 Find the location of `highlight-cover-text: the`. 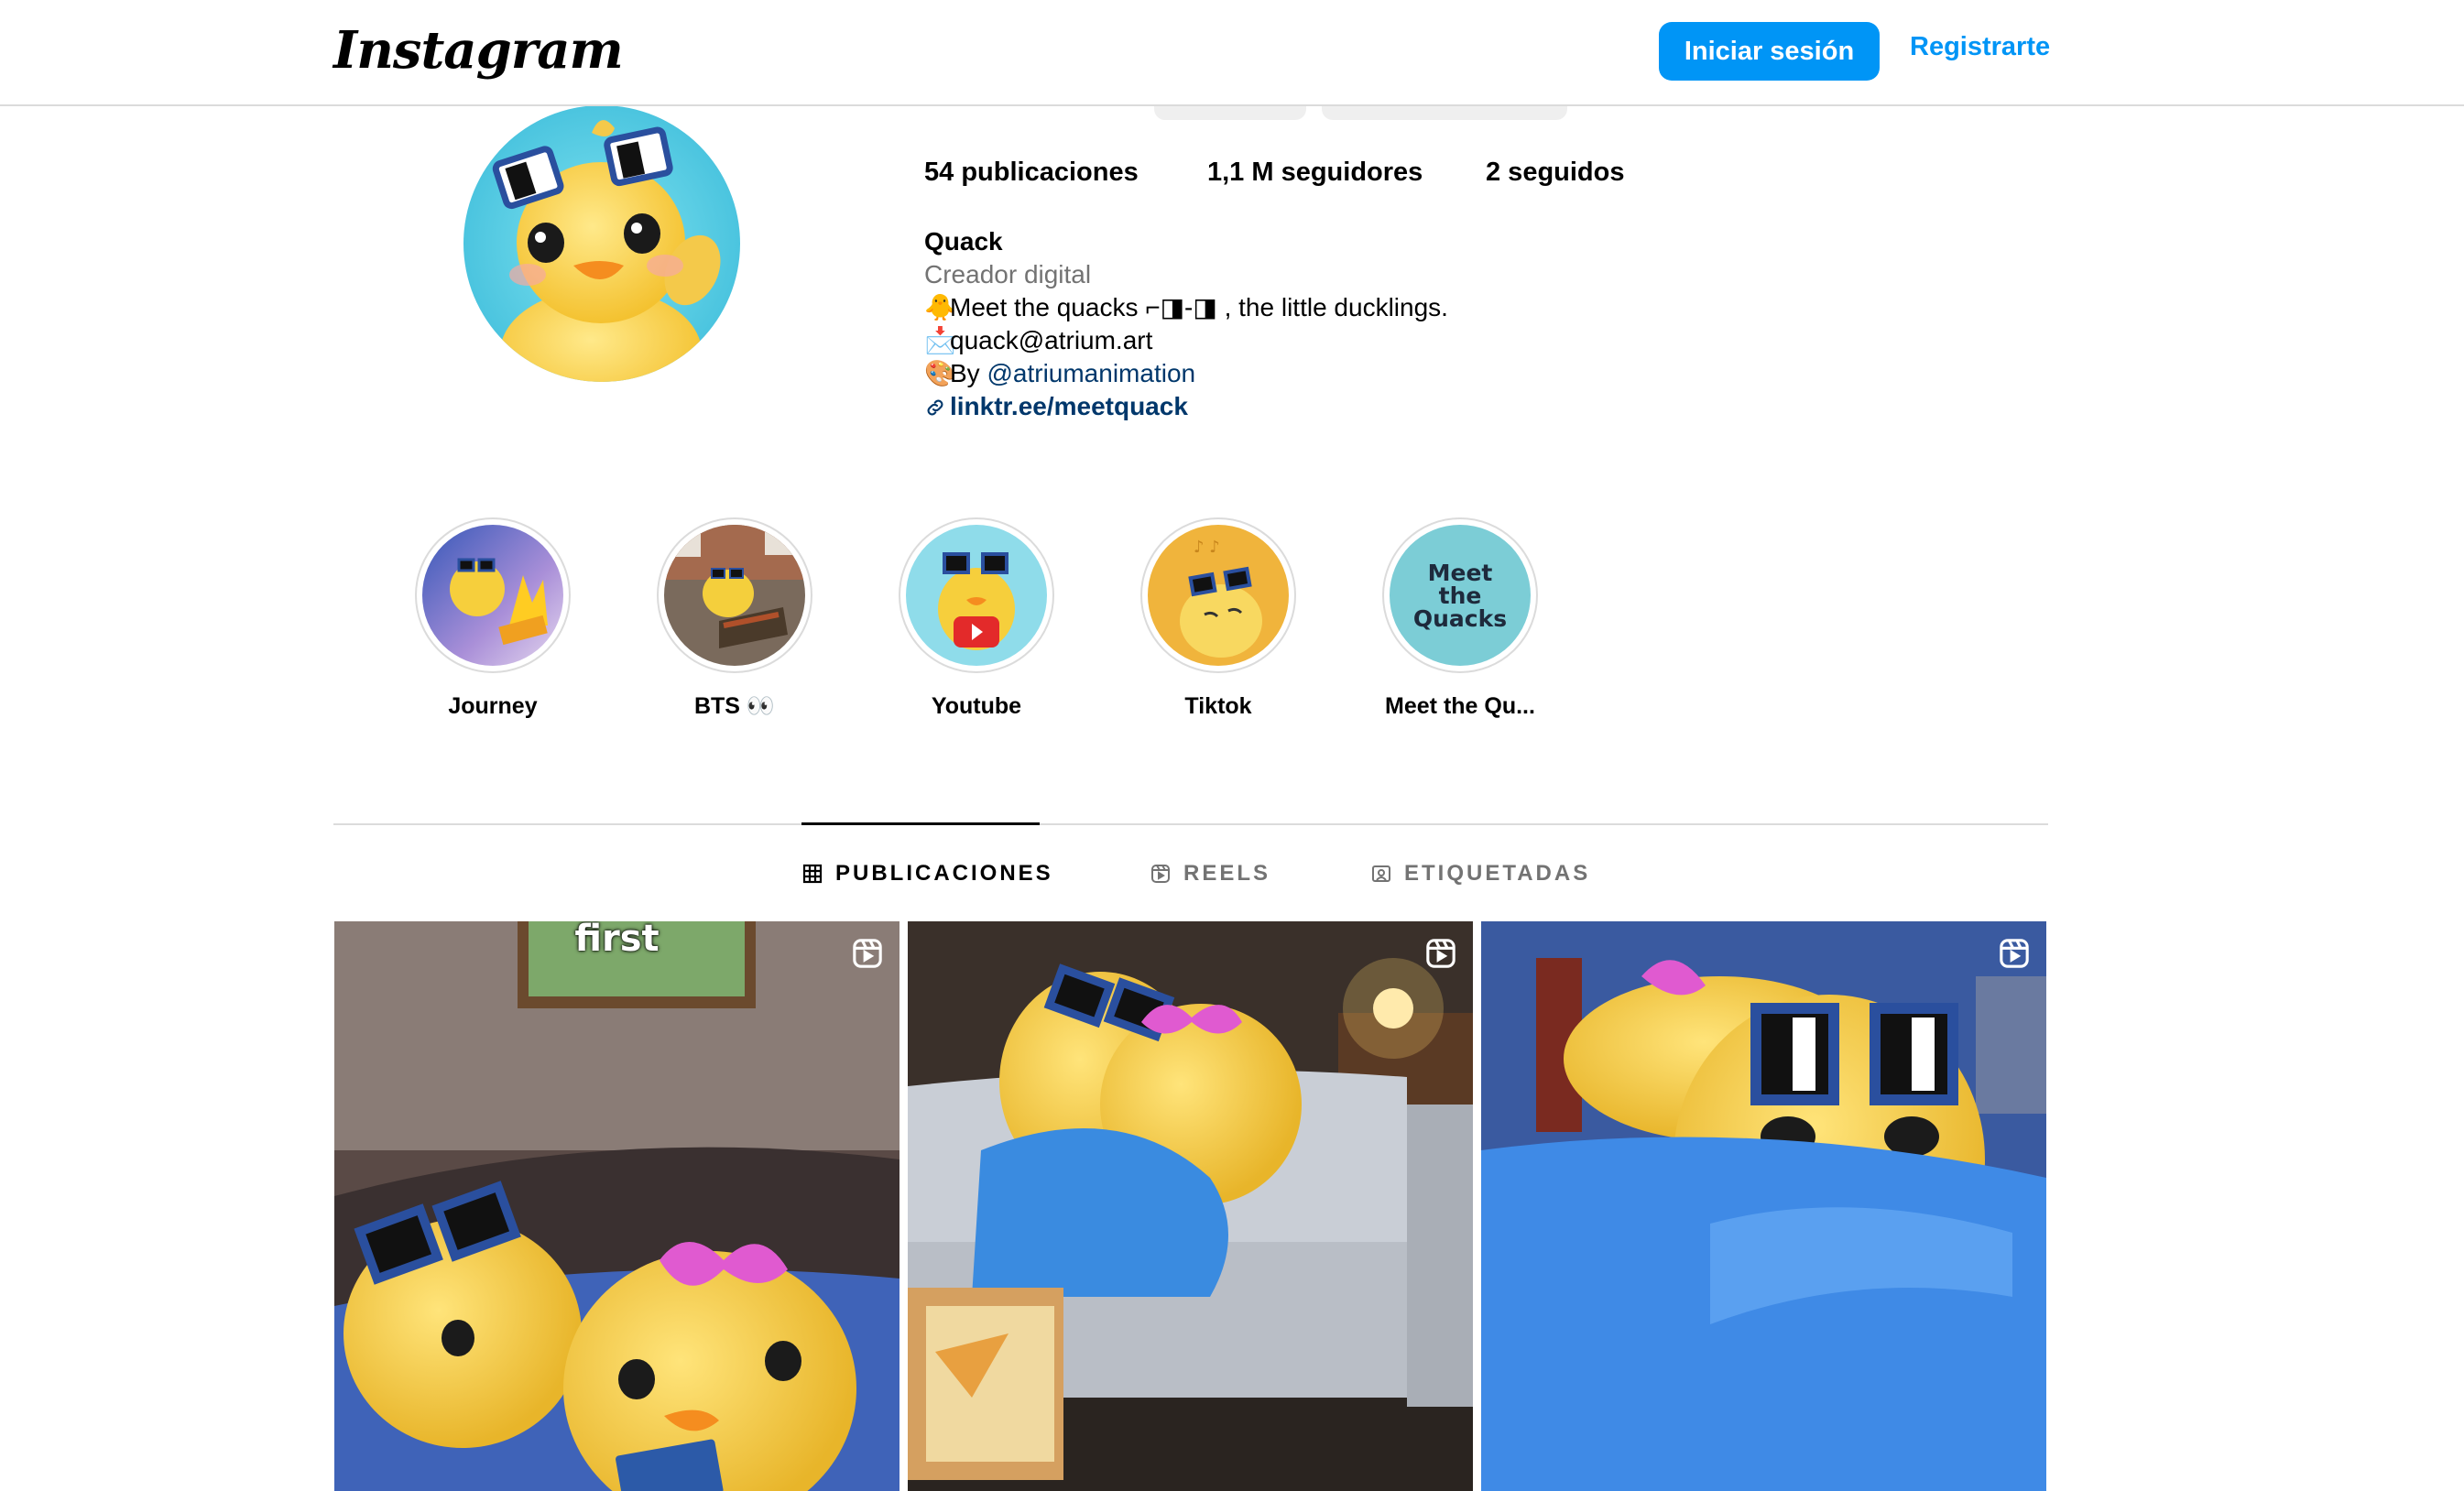

highlight-cover-text: the is located at coordinates (1460, 595).